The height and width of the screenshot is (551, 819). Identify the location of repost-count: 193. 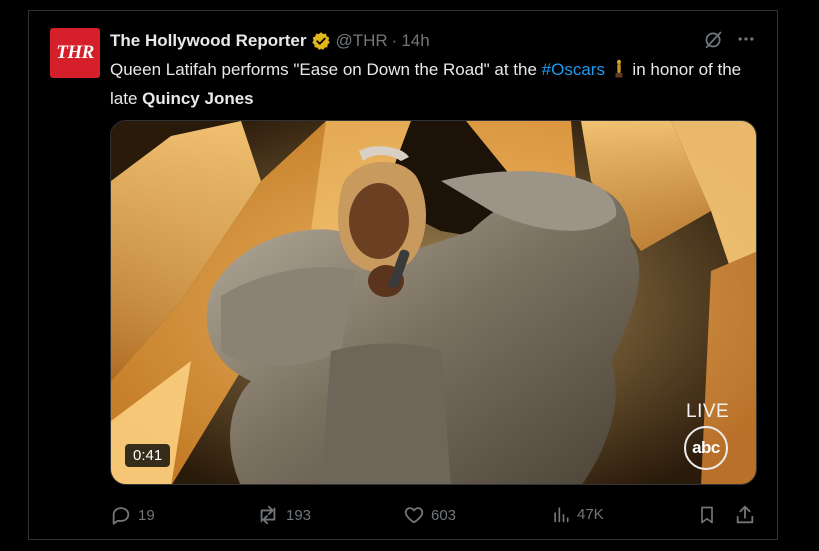
(299, 515).